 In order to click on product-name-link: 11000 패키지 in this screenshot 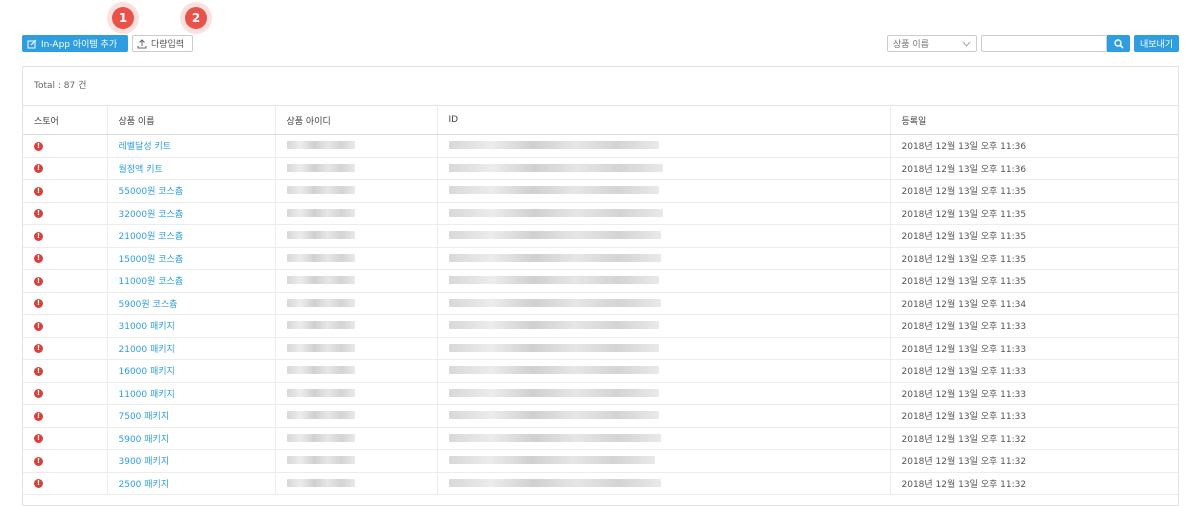, I will do `click(147, 395)`.